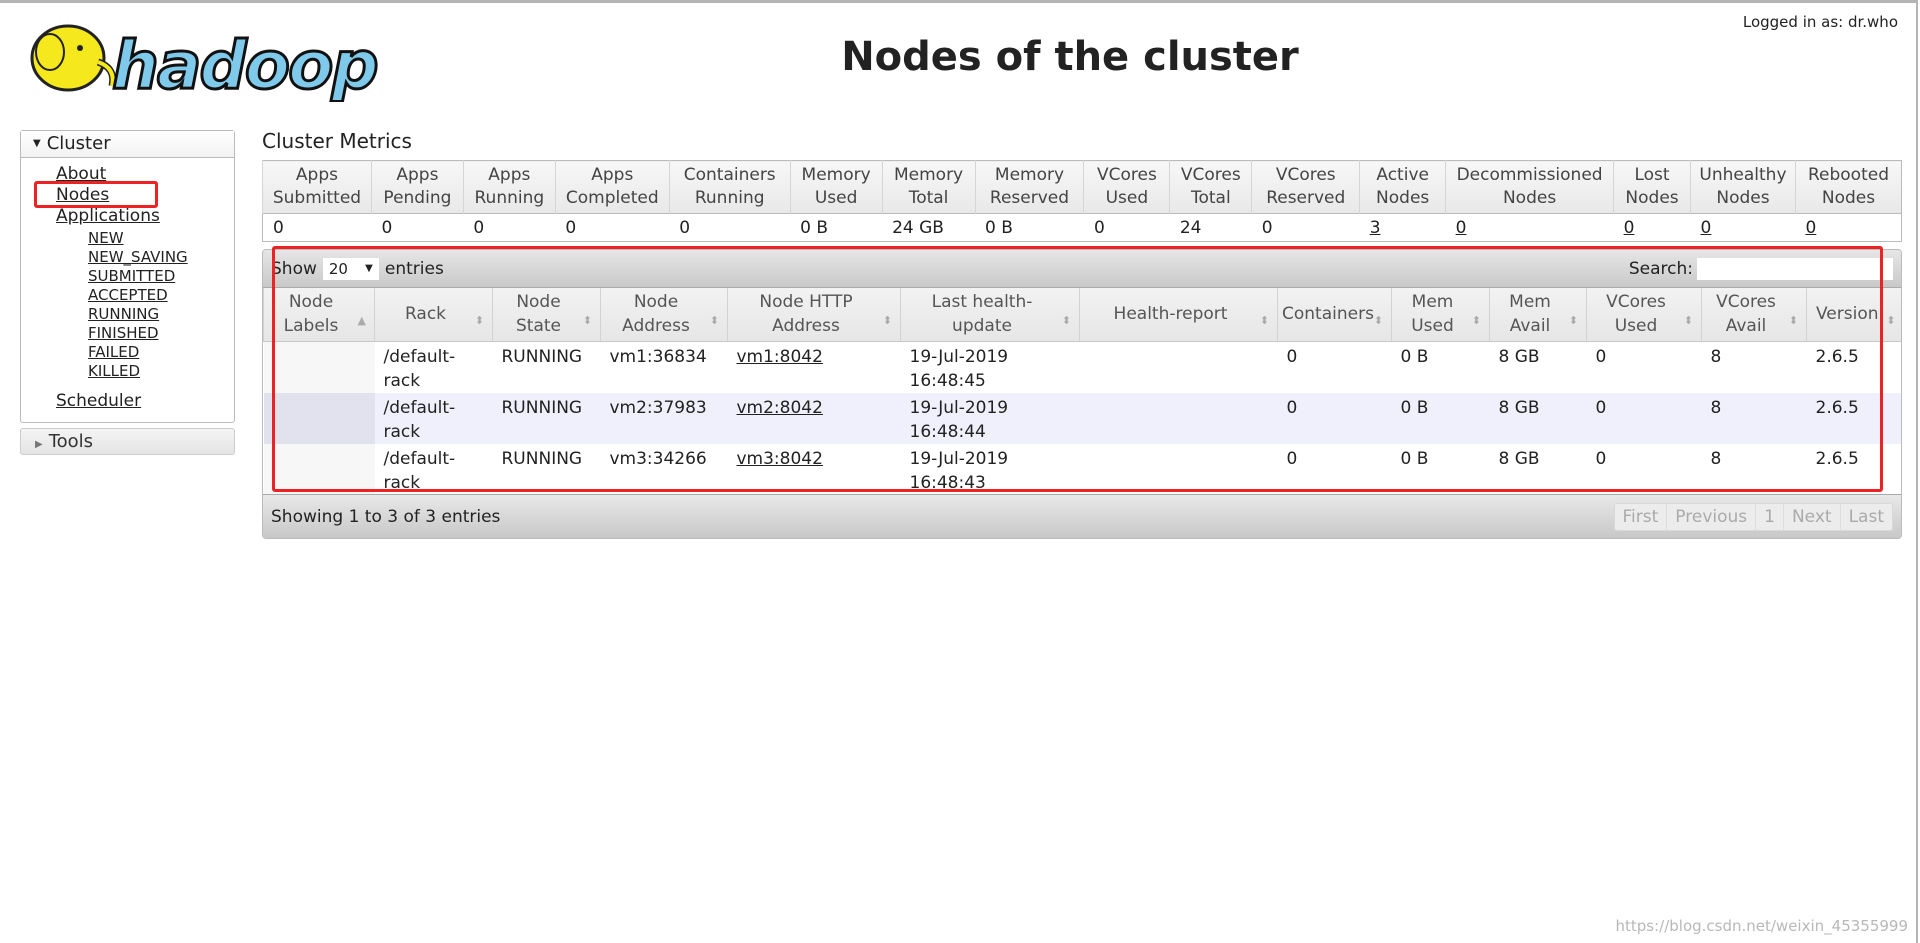  What do you see at coordinates (108, 216) in the screenshot?
I see `nav-applications: Applications` at bounding box center [108, 216].